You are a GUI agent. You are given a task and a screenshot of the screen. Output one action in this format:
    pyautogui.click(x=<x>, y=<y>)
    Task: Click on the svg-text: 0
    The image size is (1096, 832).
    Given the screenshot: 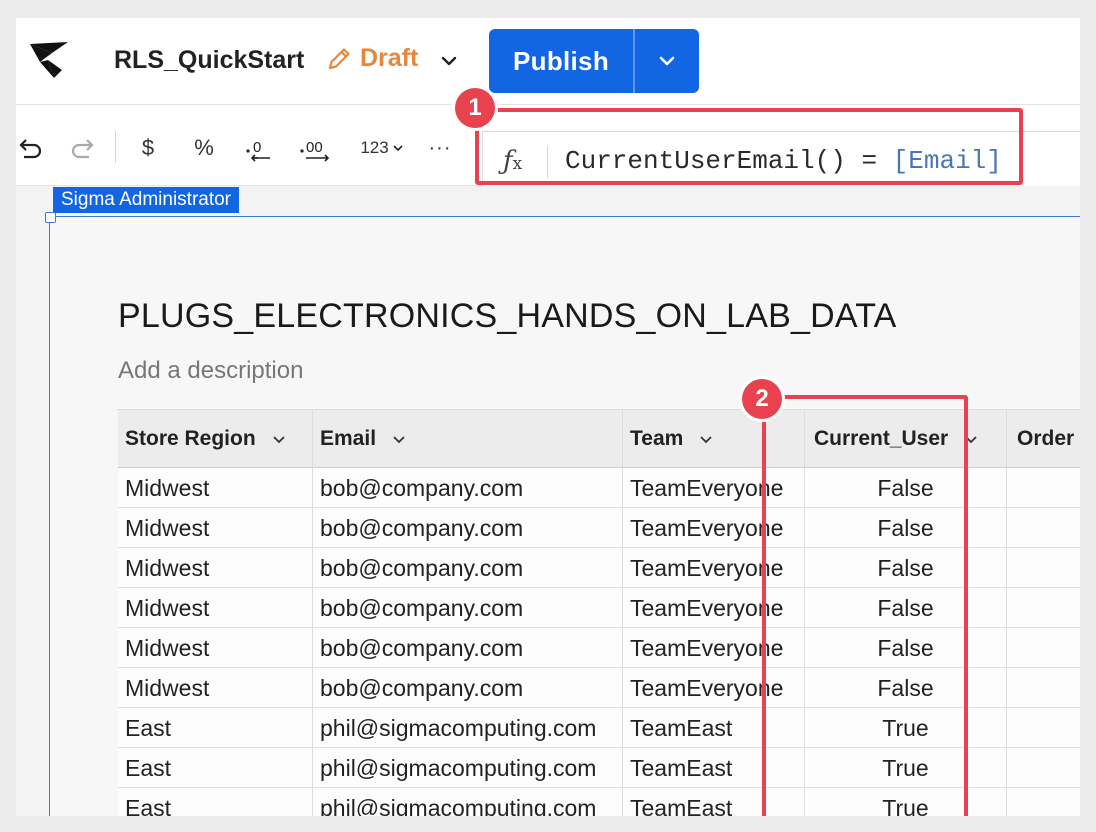 What is the action you would take?
    pyautogui.click(x=257, y=147)
    